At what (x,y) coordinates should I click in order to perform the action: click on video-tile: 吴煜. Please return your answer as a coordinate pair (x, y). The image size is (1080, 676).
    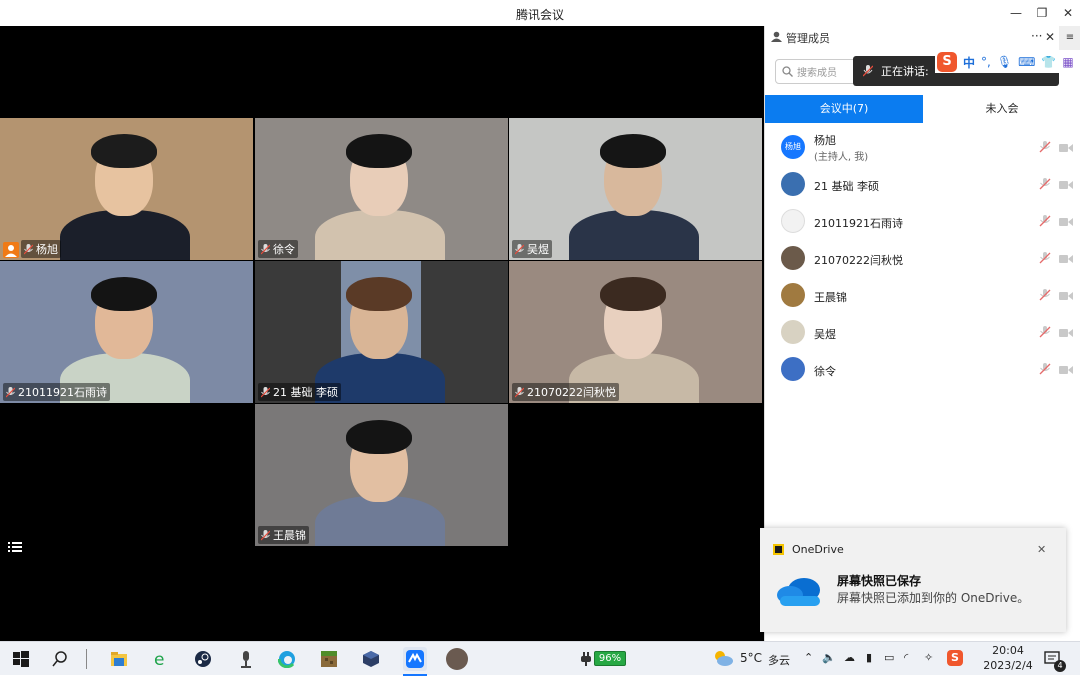
    Looking at the image, I should click on (635, 189).